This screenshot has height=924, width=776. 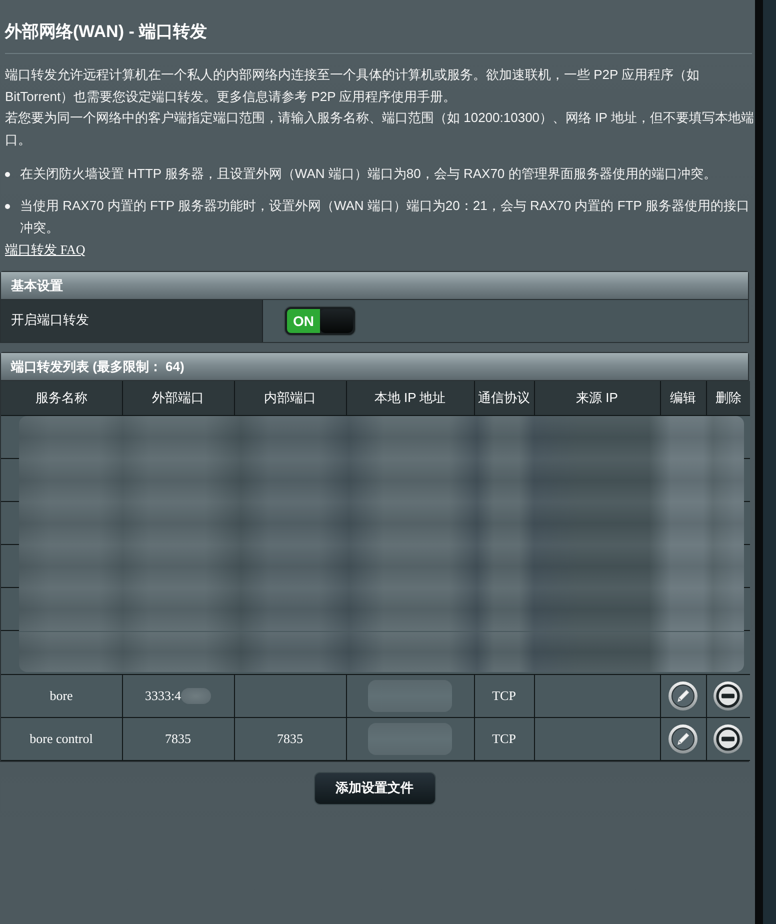 I want to click on column-header: 通信协议, so click(x=504, y=397).